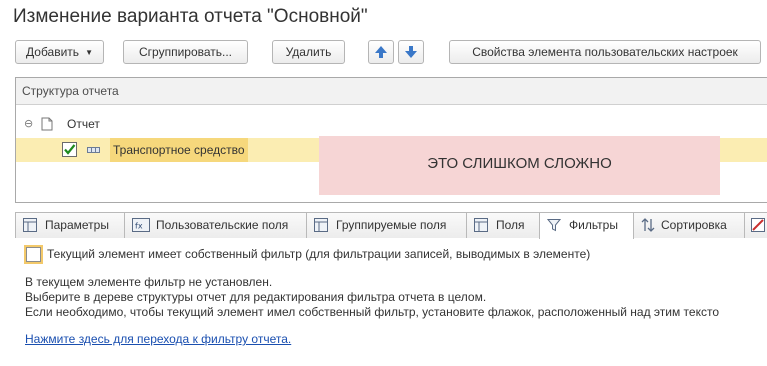  Describe the element at coordinates (648, 225) in the screenshot. I see `sort-icon` at that location.